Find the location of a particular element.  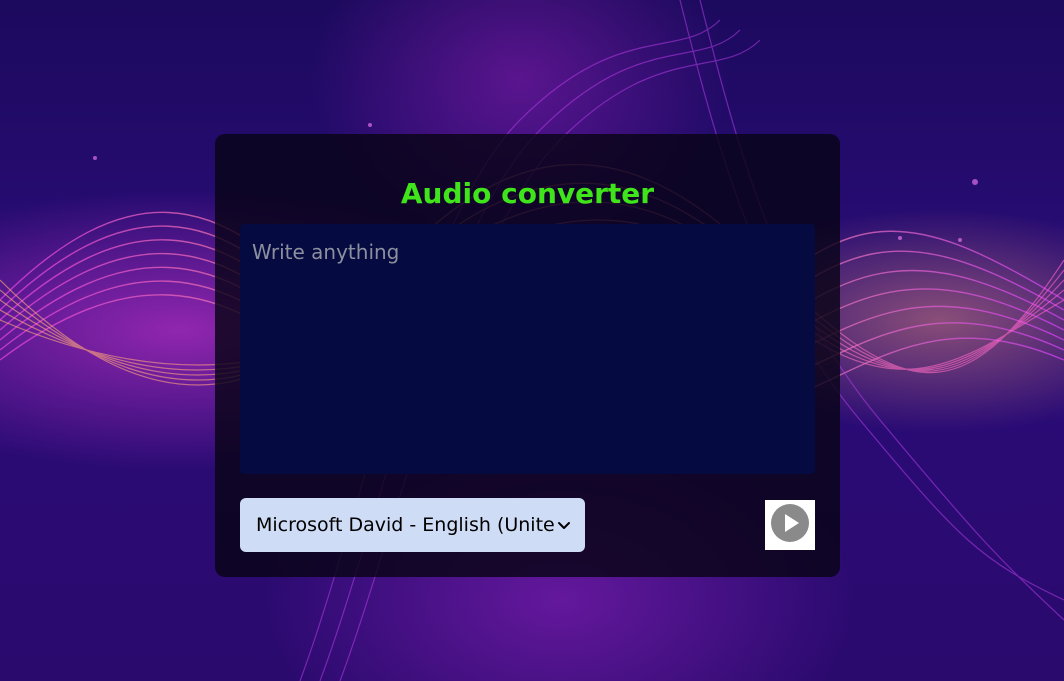

play-button is located at coordinates (790, 525).